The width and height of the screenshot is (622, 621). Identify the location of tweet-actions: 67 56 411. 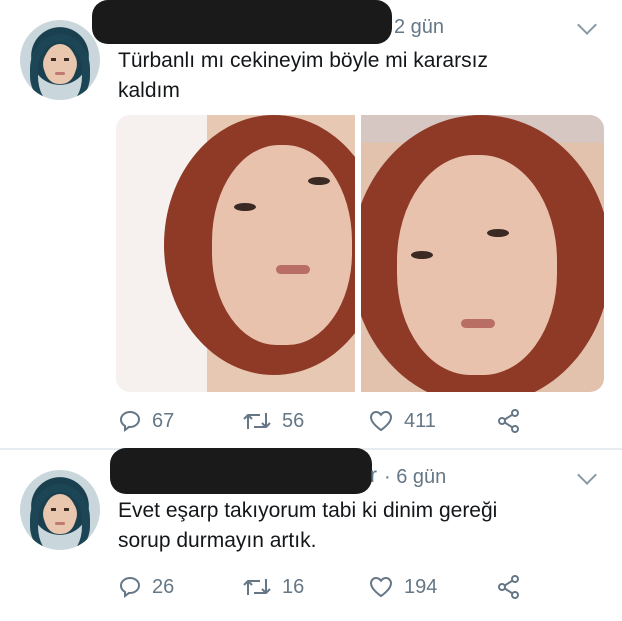
(358, 421).